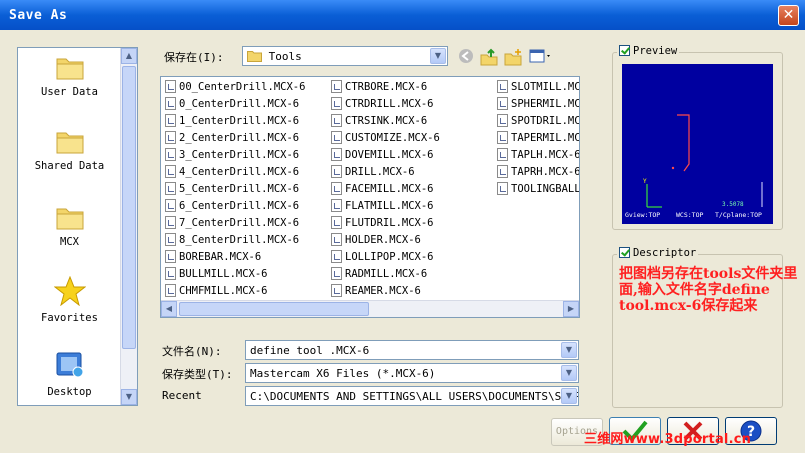  What do you see at coordinates (538, 155) in the screenshot?
I see `list-item: TAPLH.MCX-6` at bounding box center [538, 155].